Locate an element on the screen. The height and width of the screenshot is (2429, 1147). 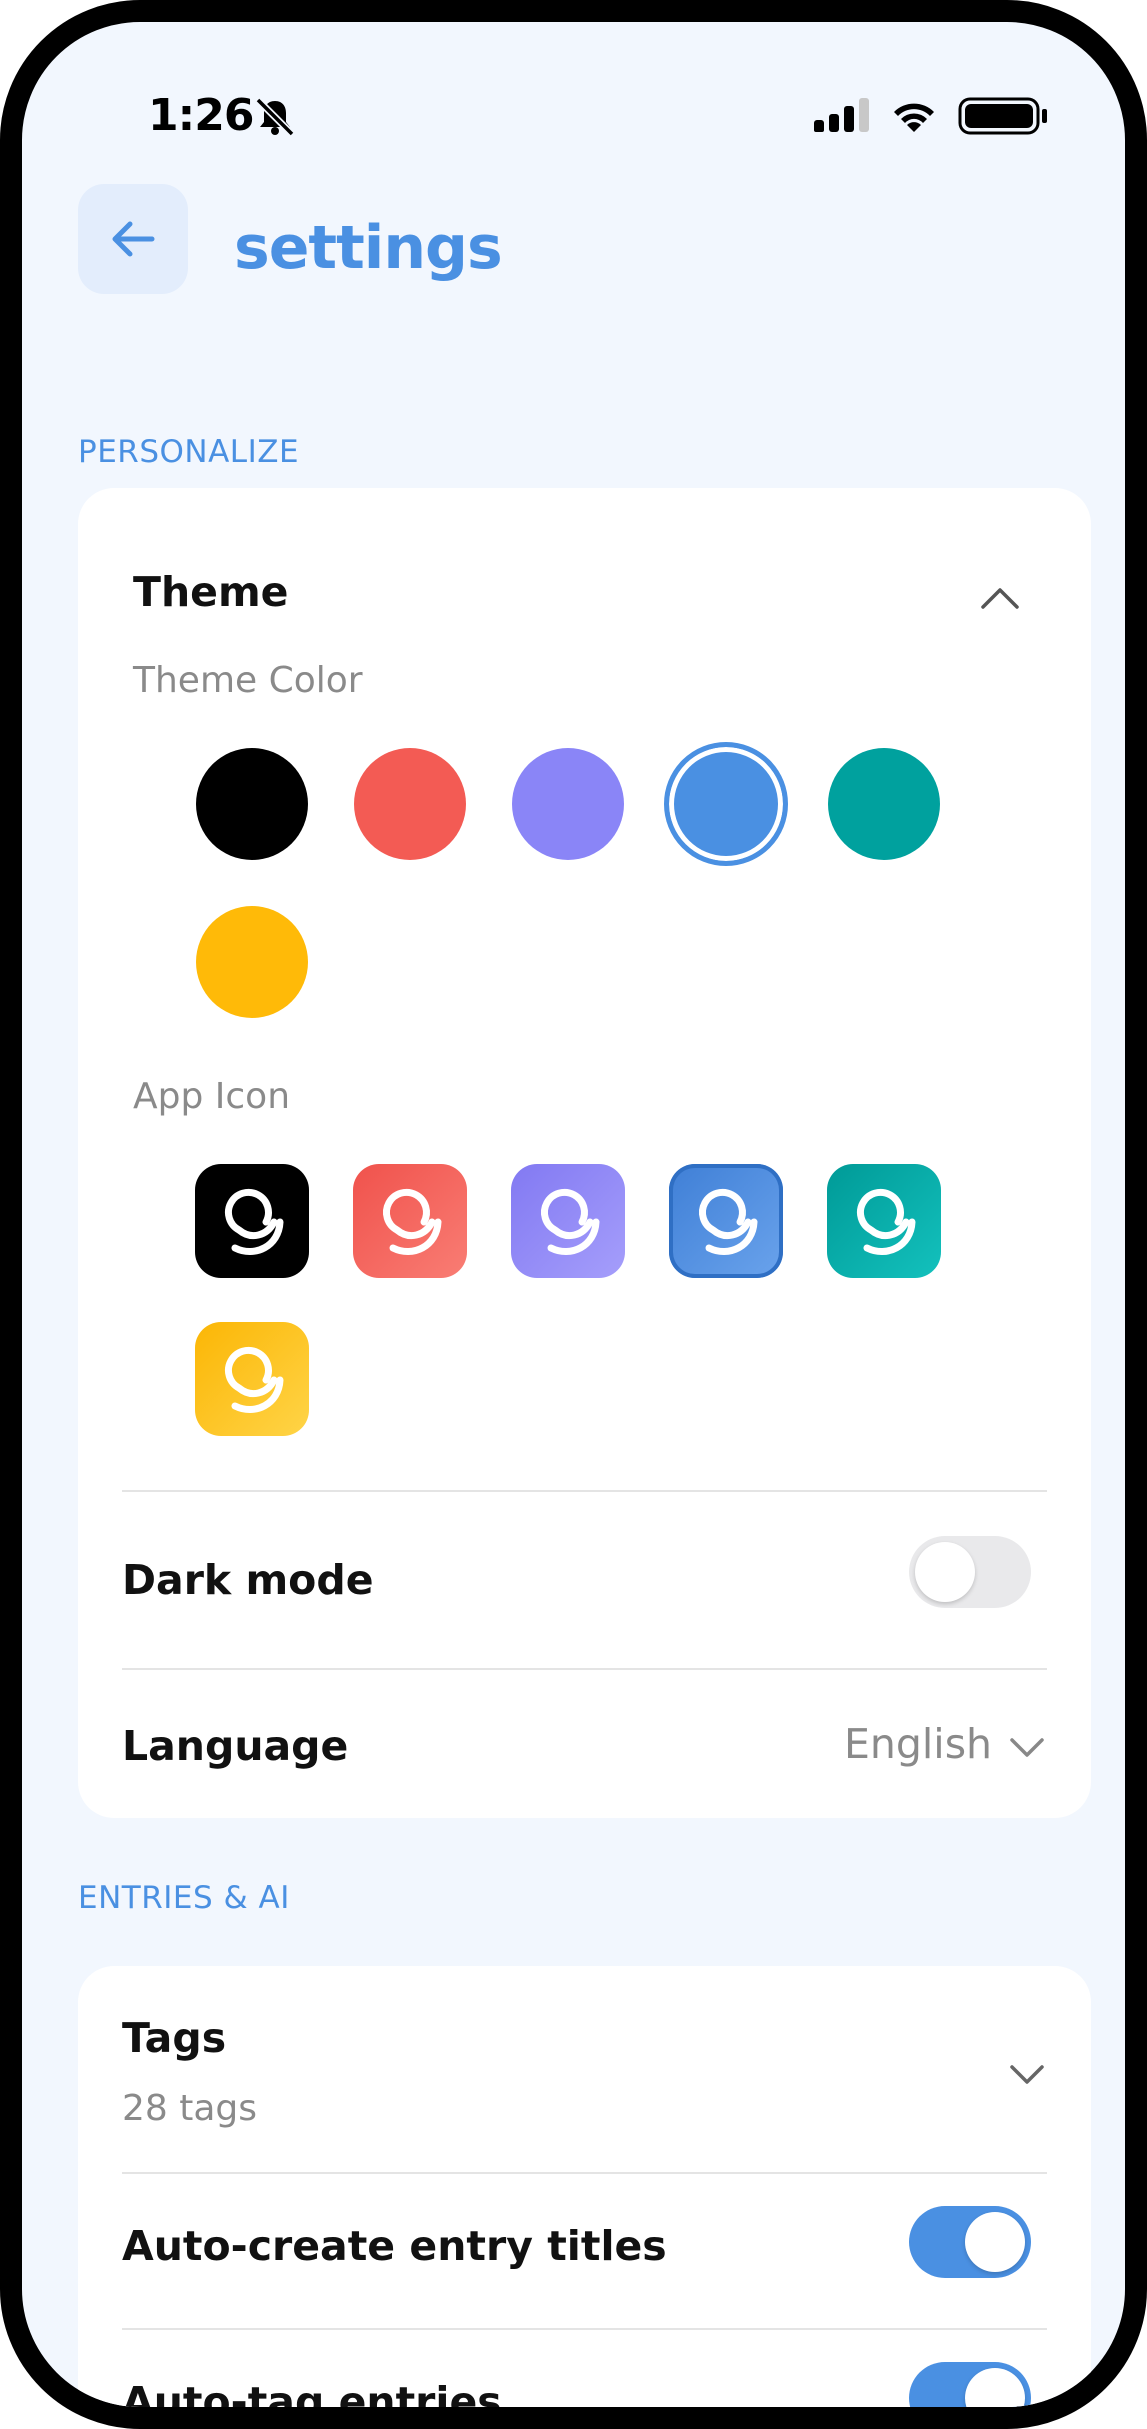
auto-tag-toggle is located at coordinates (970, 2384).